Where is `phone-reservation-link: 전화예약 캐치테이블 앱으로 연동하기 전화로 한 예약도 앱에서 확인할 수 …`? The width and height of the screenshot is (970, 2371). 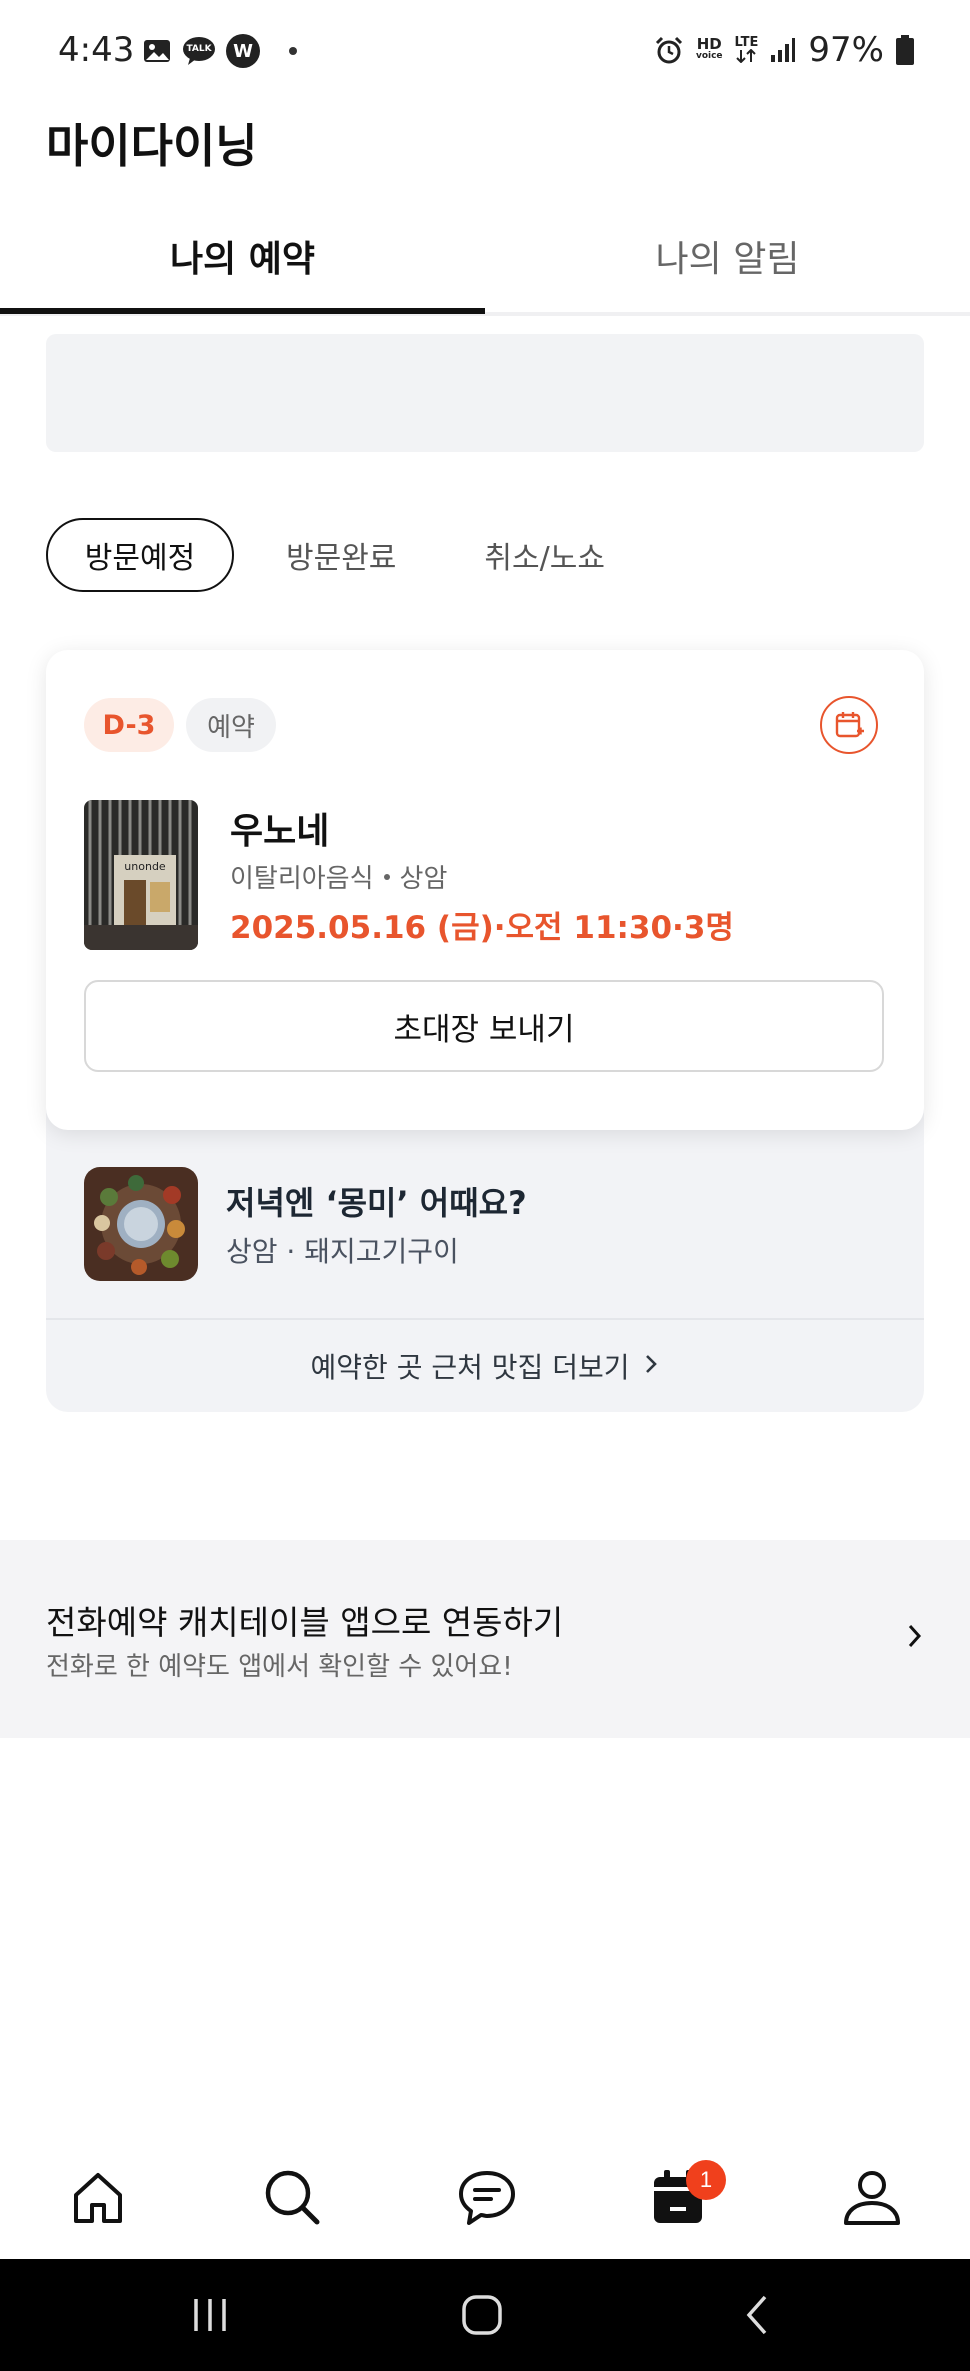 phone-reservation-link: 전화예약 캐치테이블 앱으로 연동하기 전화로 한 예약도 앱에서 확인할 수 … is located at coordinates (485, 1639).